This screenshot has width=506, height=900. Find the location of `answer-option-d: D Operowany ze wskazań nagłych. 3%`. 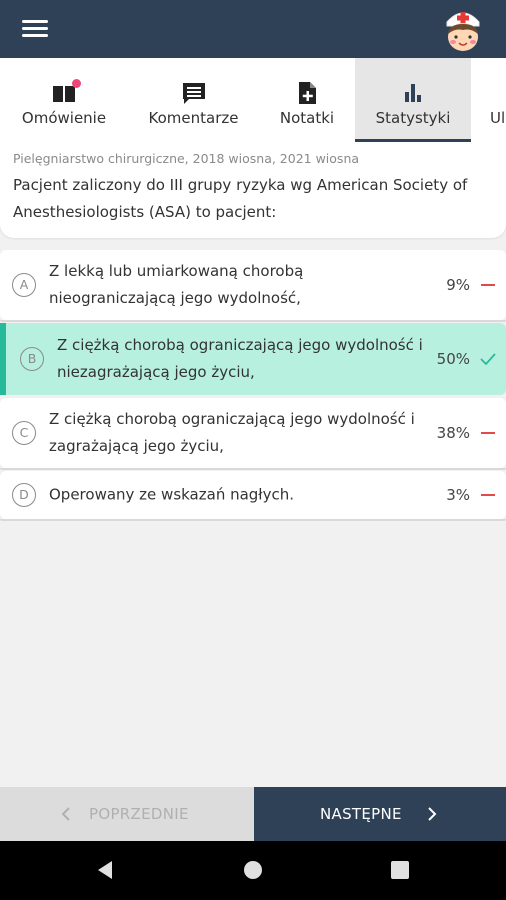

answer-option-d: D Operowany ze wskazań nagłych. 3% is located at coordinates (253, 496).